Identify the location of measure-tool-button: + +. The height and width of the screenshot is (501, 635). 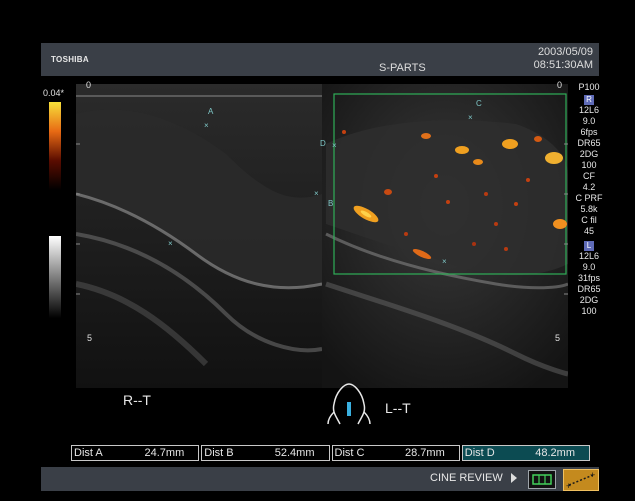
(581, 480).